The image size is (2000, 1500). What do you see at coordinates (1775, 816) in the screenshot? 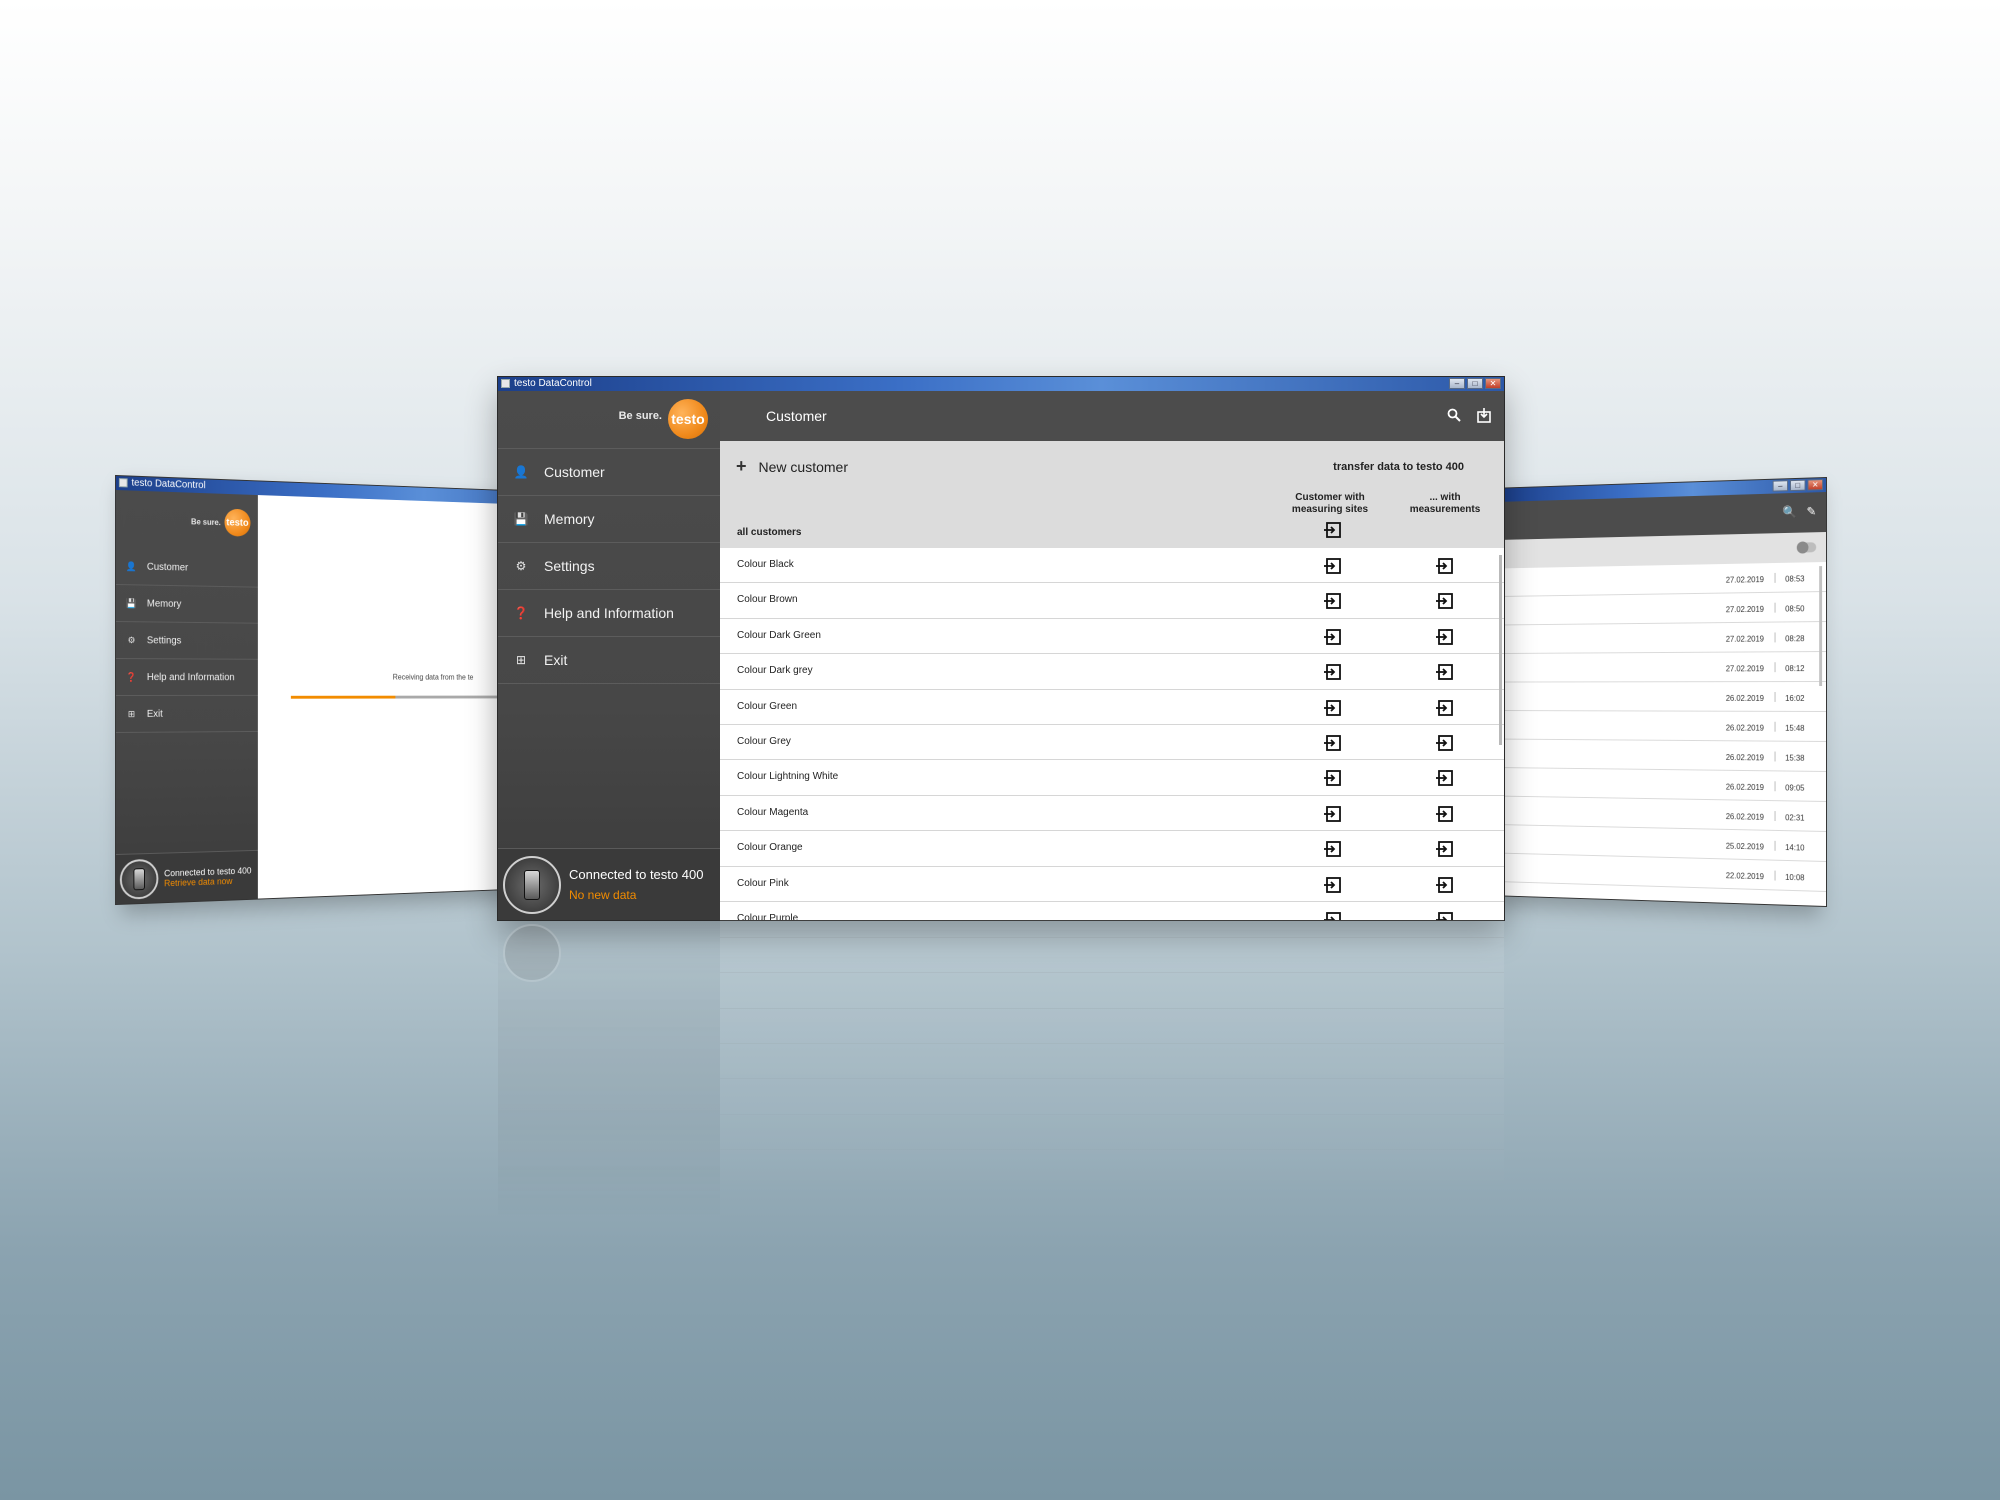
I see `divider` at bounding box center [1775, 816].